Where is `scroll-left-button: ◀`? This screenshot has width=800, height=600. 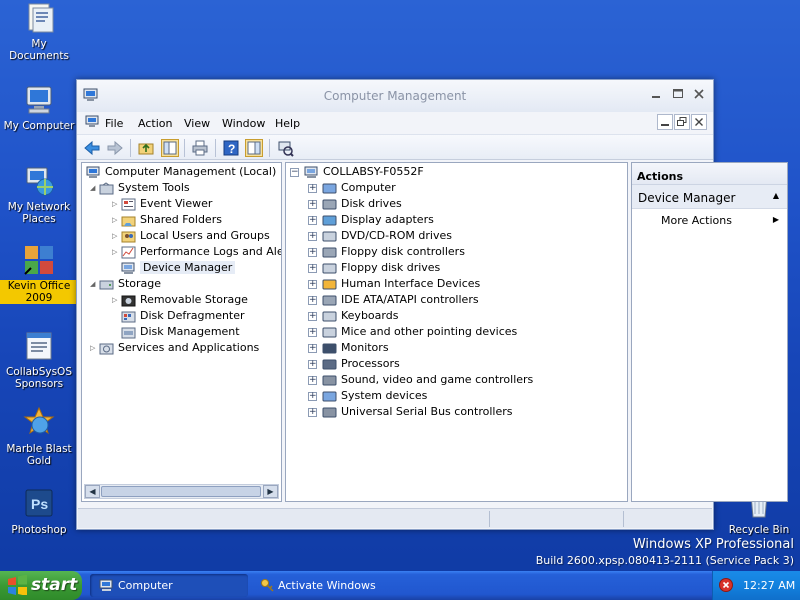
scroll-left-button: ◀ is located at coordinates (92, 491).